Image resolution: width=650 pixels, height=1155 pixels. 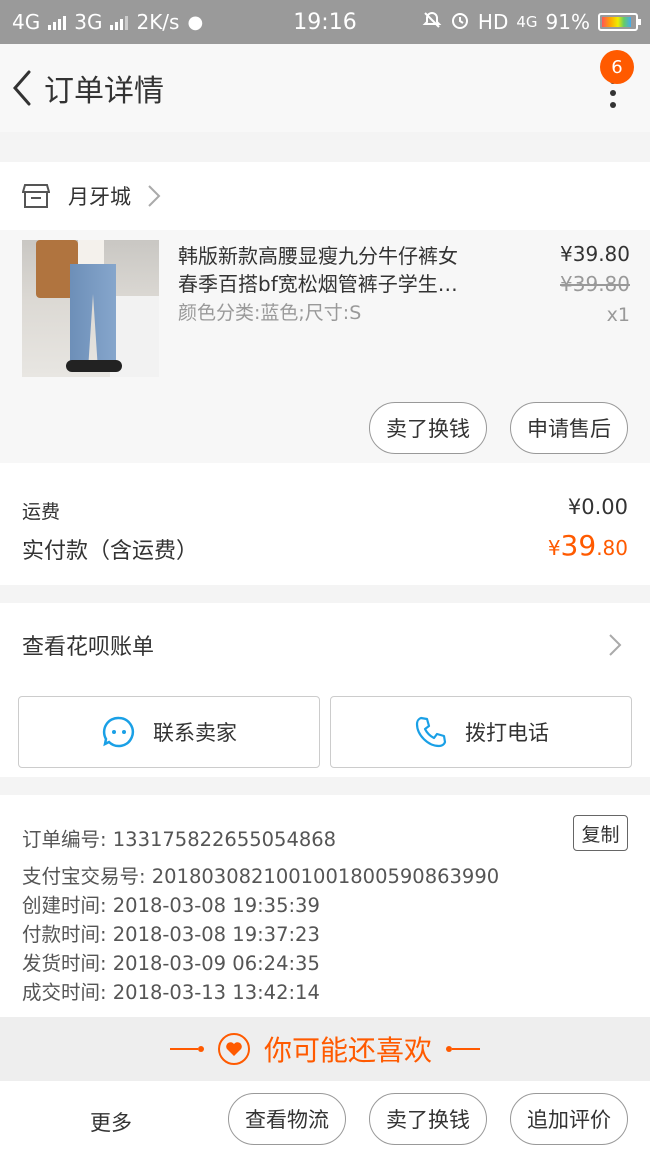 What do you see at coordinates (618, 315) in the screenshot?
I see `product-quantity: x1` at bounding box center [618, 315].